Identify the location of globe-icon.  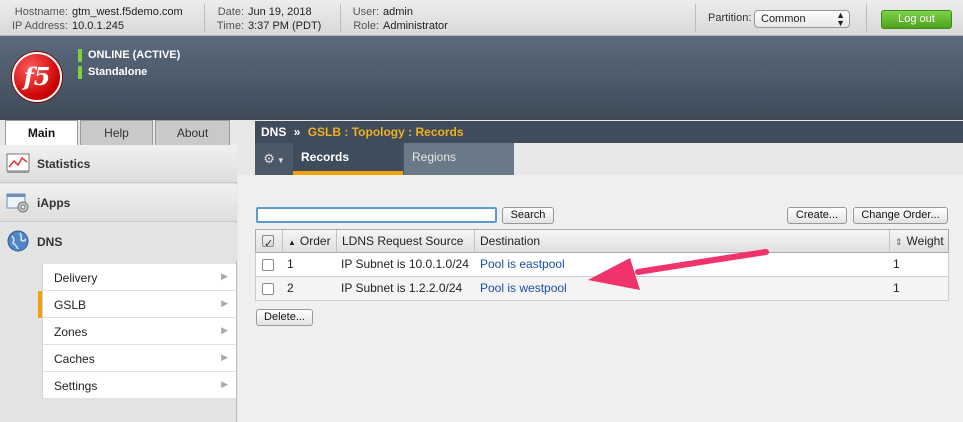
(18, 241).